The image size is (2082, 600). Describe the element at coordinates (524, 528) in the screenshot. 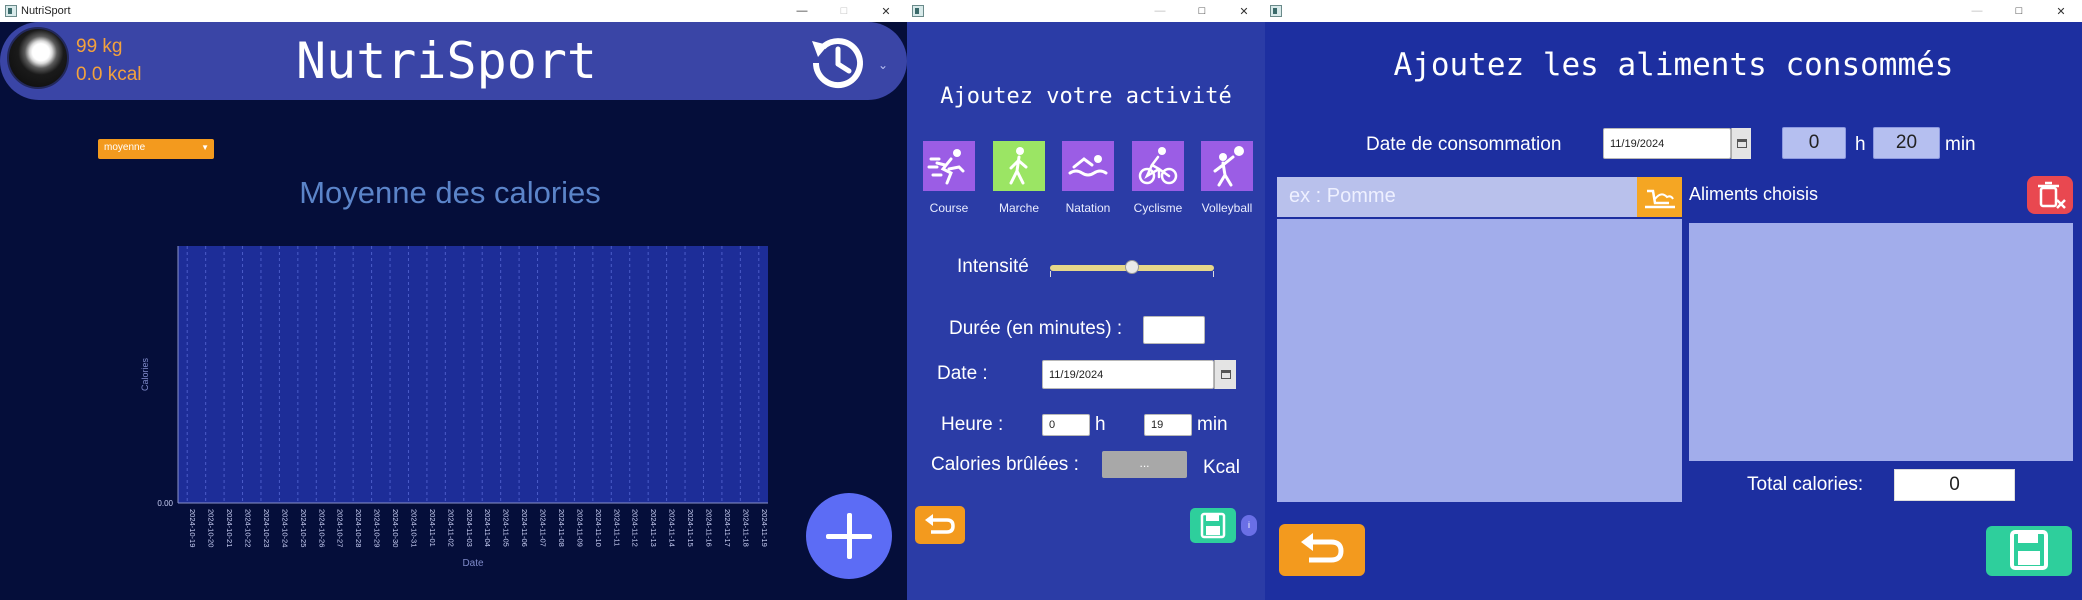

I see `x-tick-label: 2024-11-06` at that location.